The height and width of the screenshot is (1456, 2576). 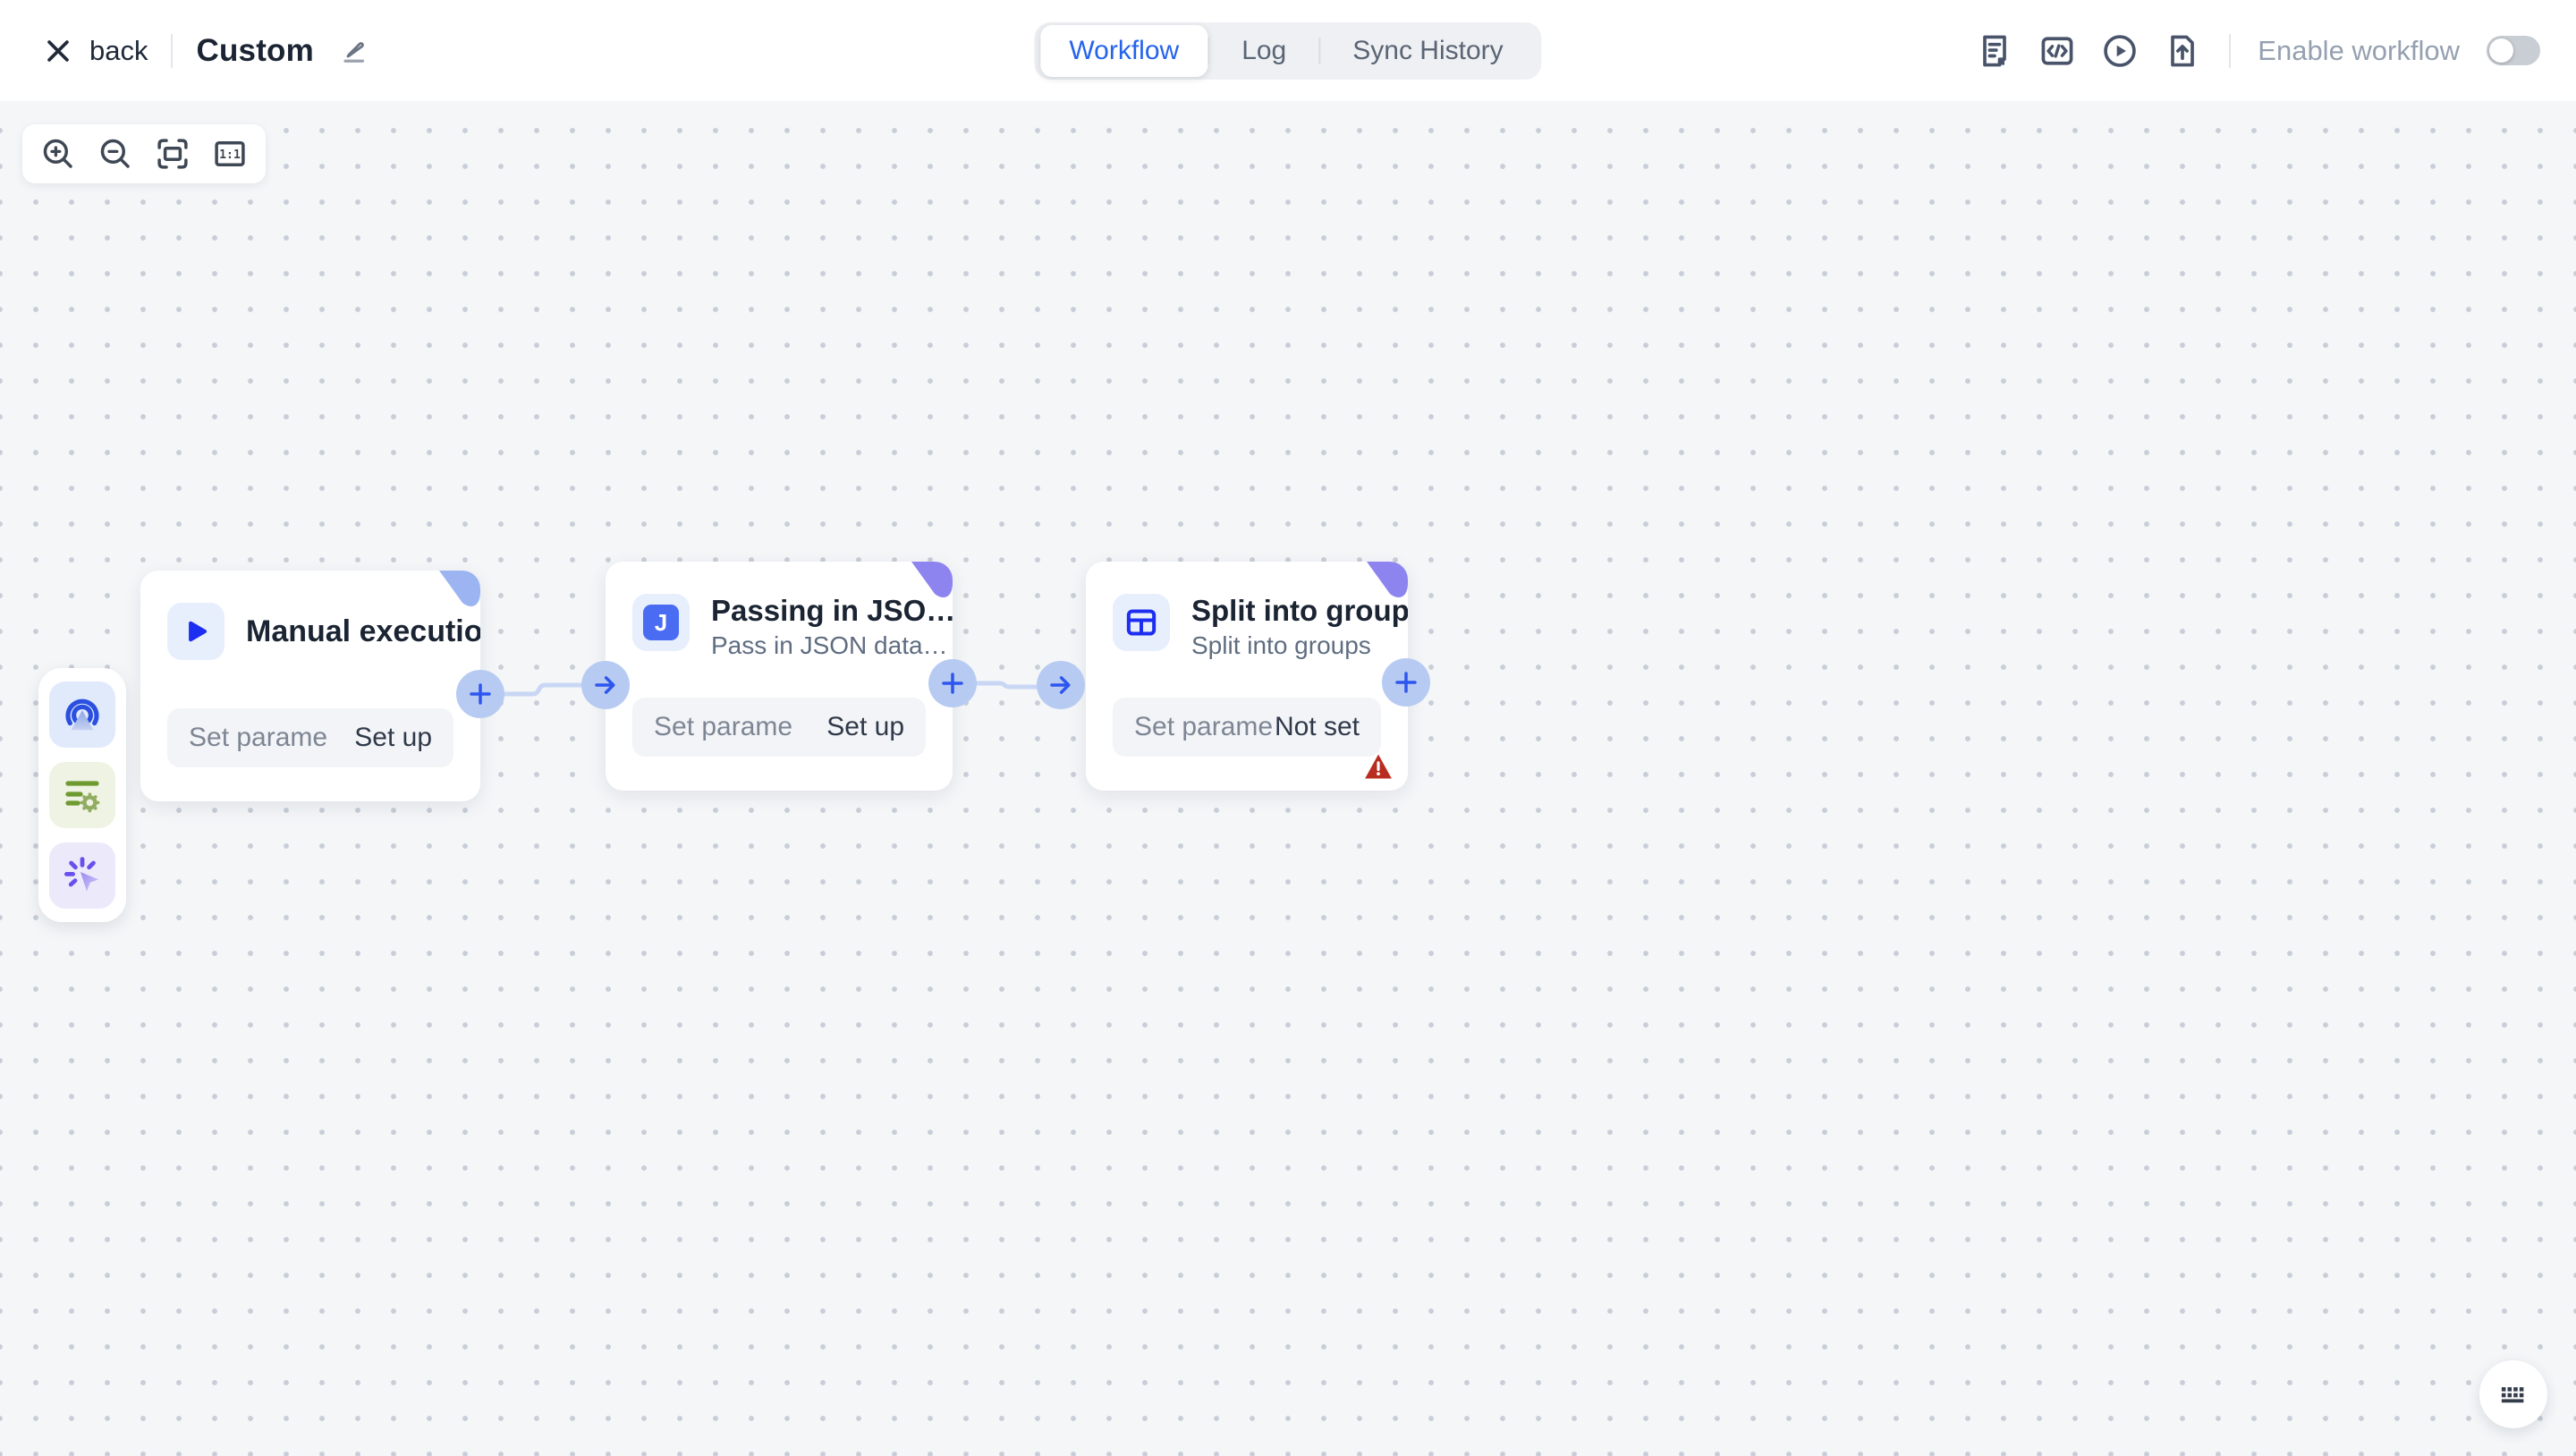 I want to click on log-icon, so click(x=1995, y=50).